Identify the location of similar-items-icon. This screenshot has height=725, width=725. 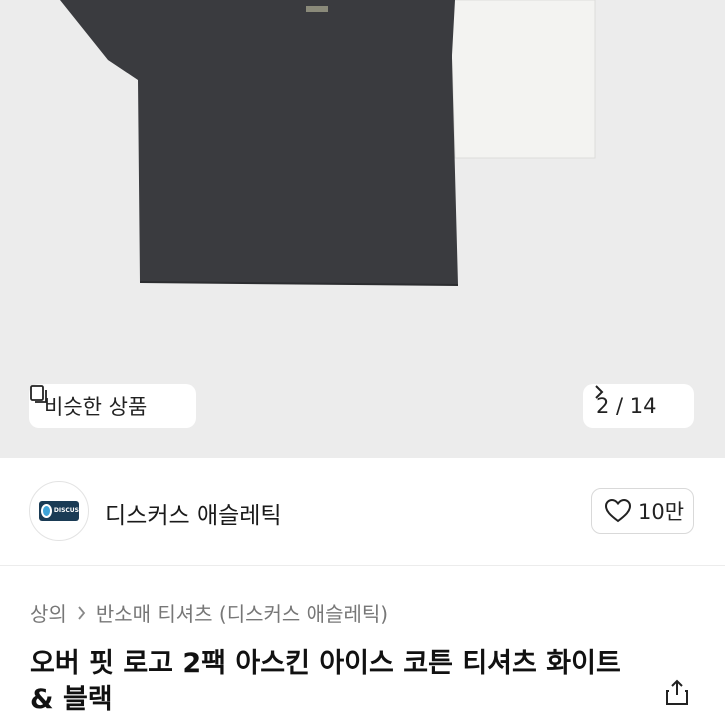
(38, 394).